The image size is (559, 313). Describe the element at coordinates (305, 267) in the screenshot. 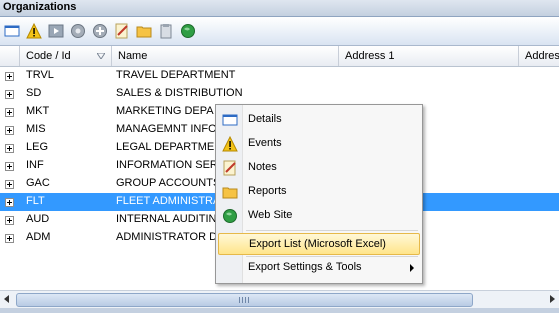

I see `menu-item-label: Export Settings & Tools` at that location.